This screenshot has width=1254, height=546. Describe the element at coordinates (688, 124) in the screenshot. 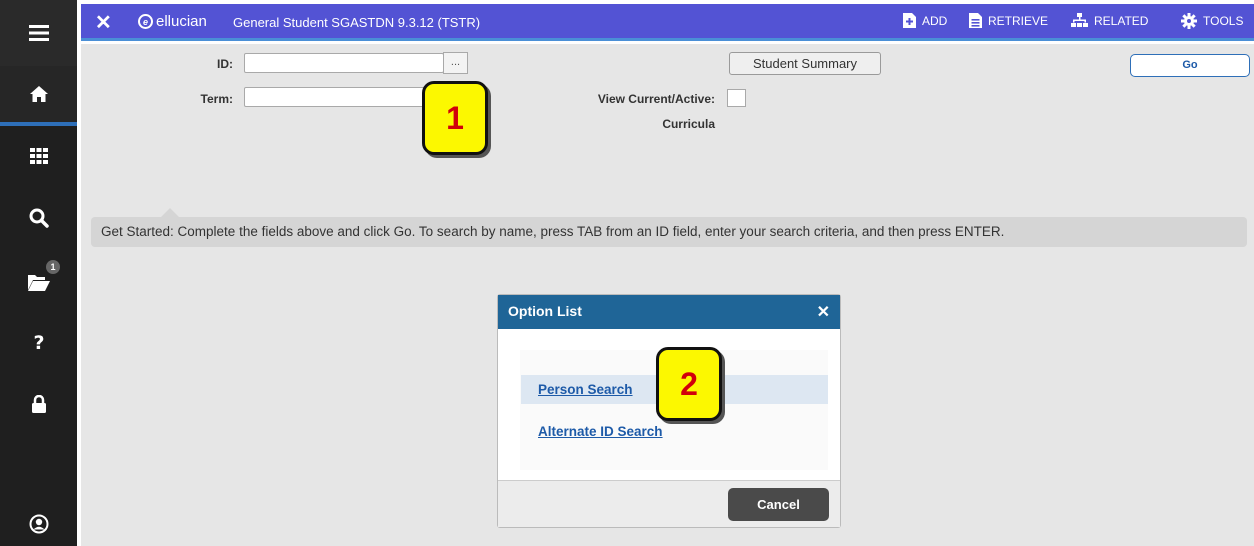

I see `curricula-label: Curricula` at that location.